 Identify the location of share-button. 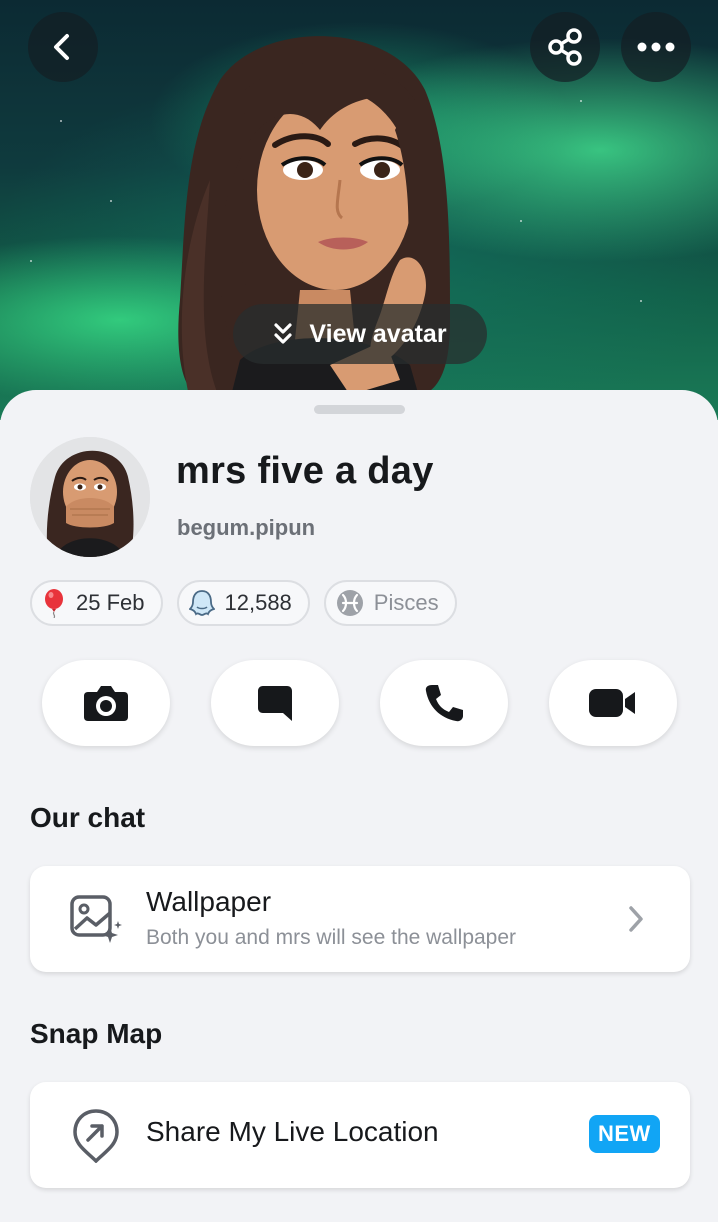
(565, 47).